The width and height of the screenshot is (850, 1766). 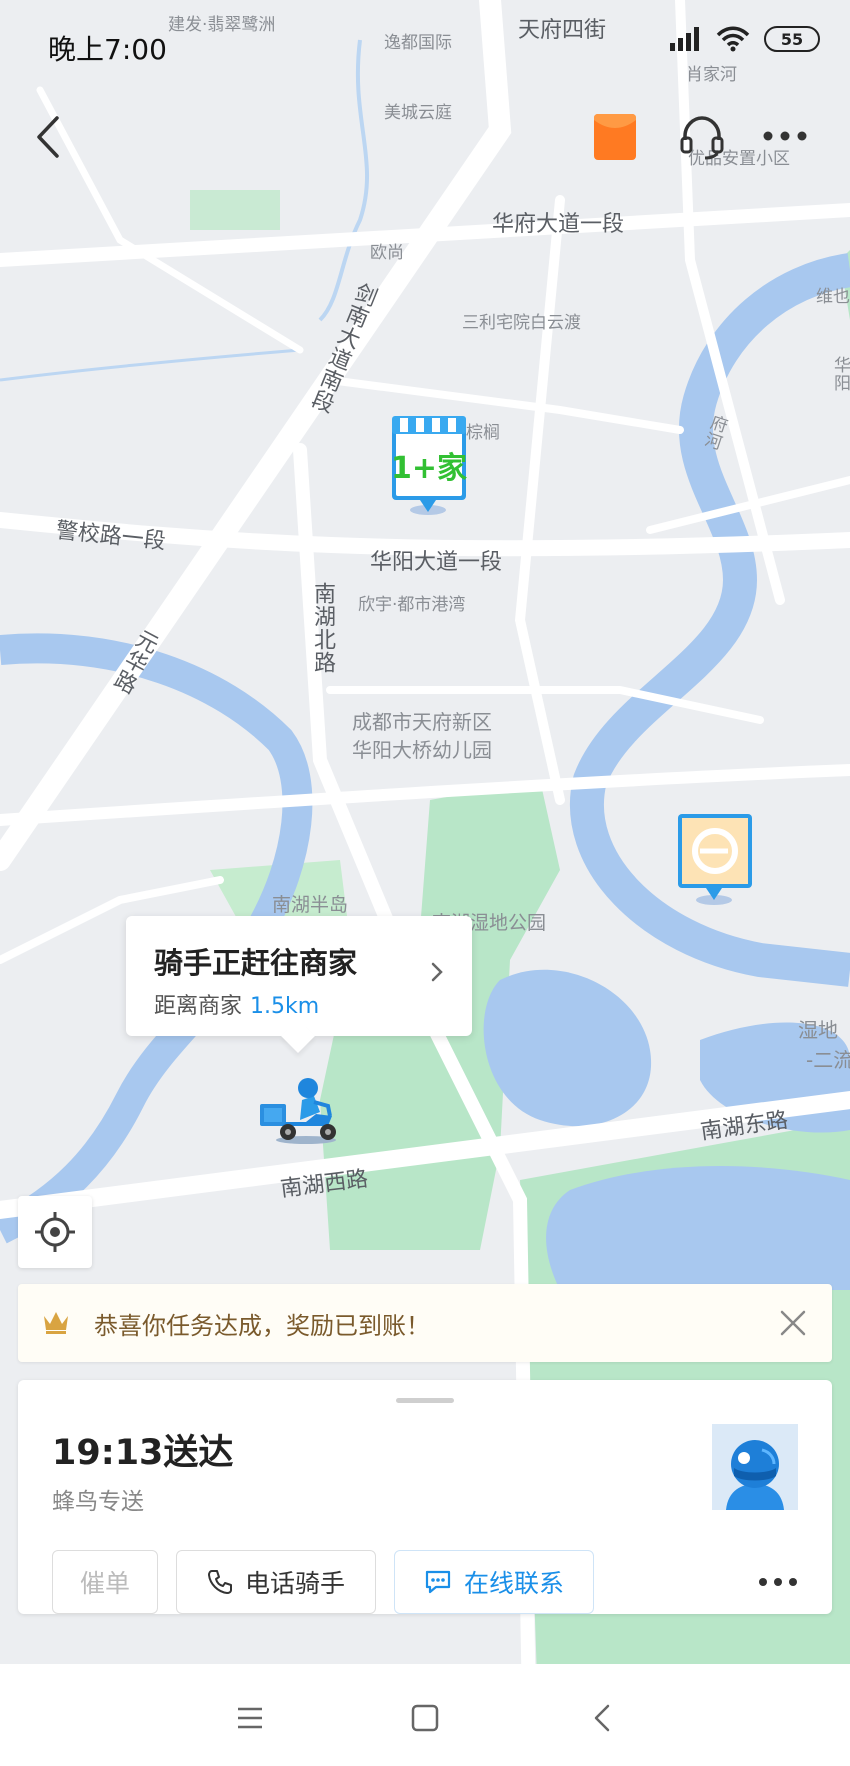 I want to click on back-nav-icon, so click(x=604, y=1718).